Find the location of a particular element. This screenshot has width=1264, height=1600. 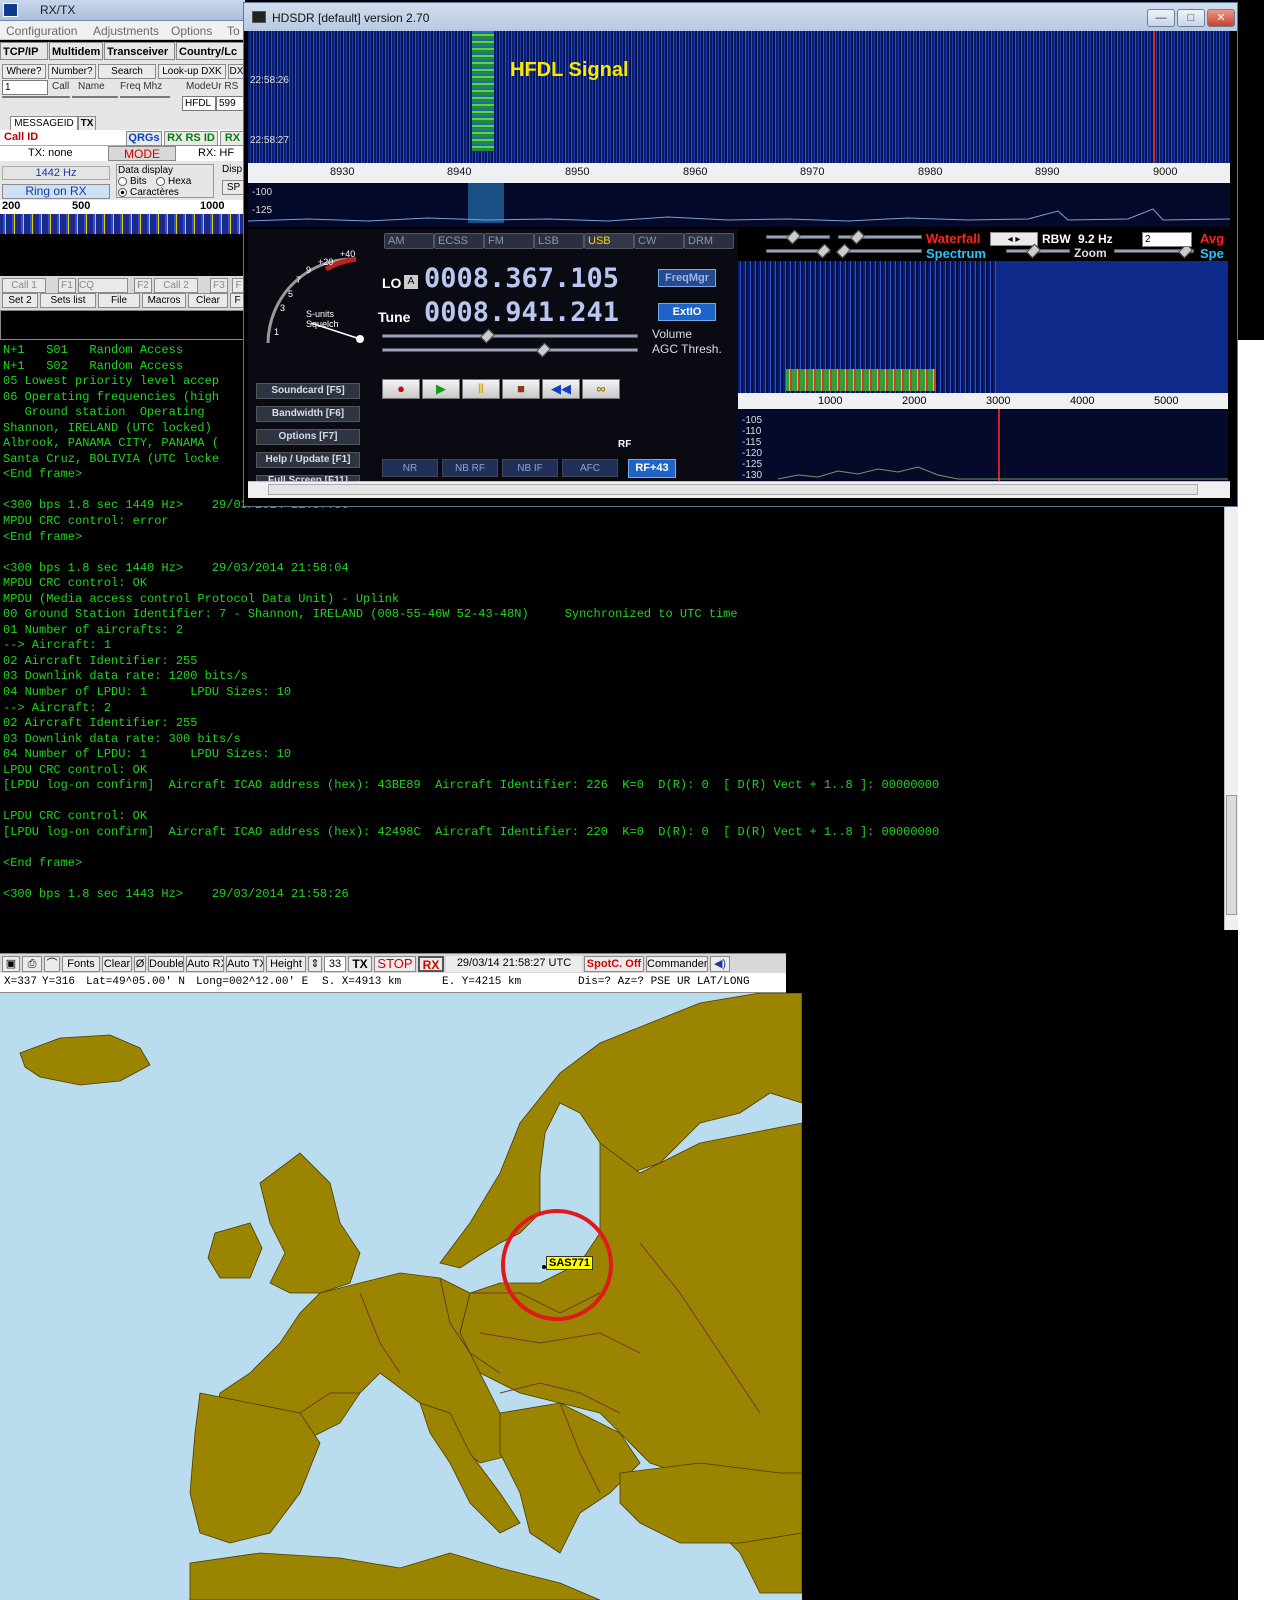

main-spectrum: -100 -125 is located at coordinates (739, 205).